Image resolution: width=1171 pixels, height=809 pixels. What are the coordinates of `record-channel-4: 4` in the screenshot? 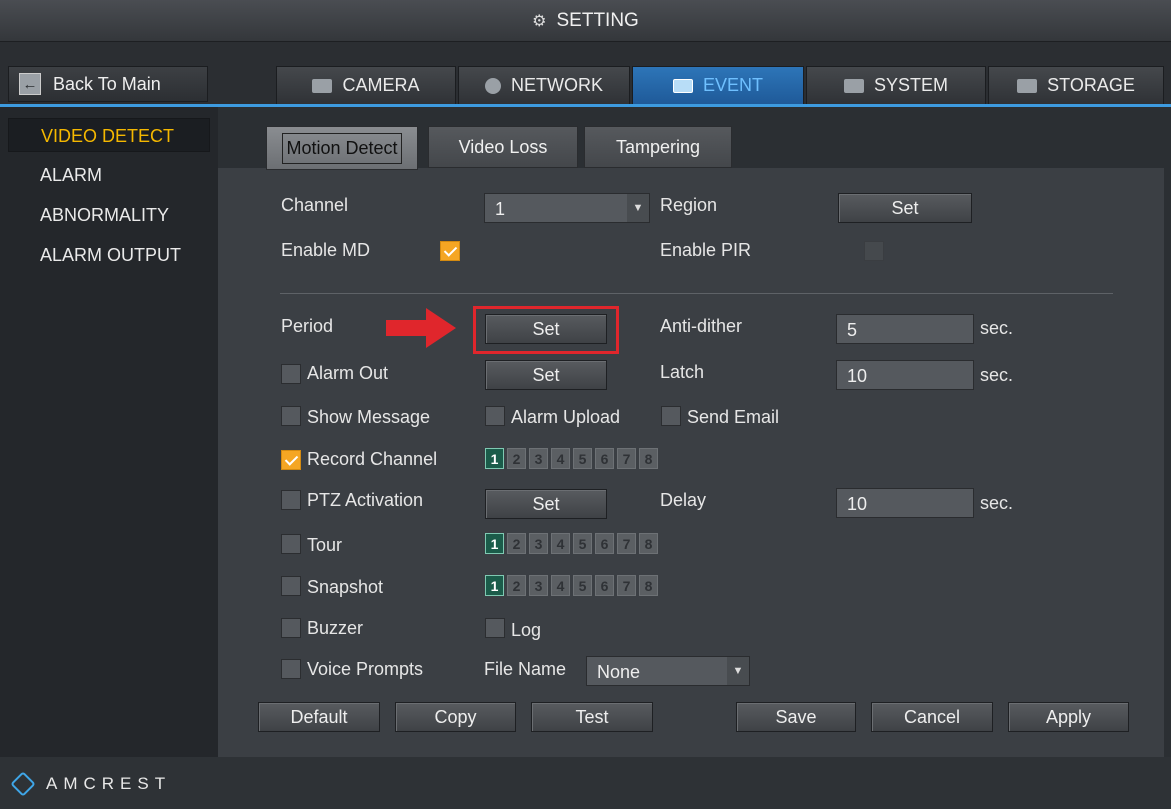 It's located at (560, 458).